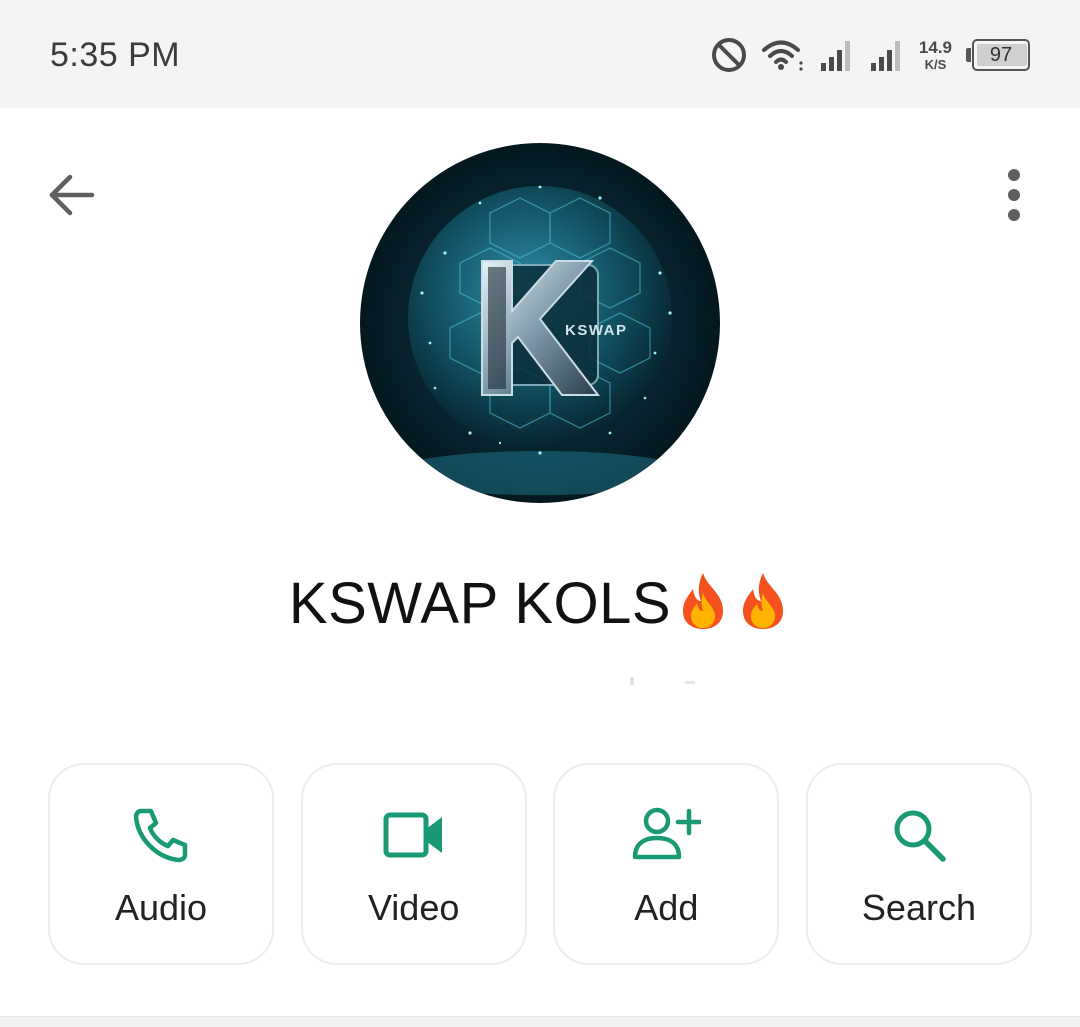 This screenshot has height=1027, width=1080. I want to click on video-call-button: Video, so click(413, 864).